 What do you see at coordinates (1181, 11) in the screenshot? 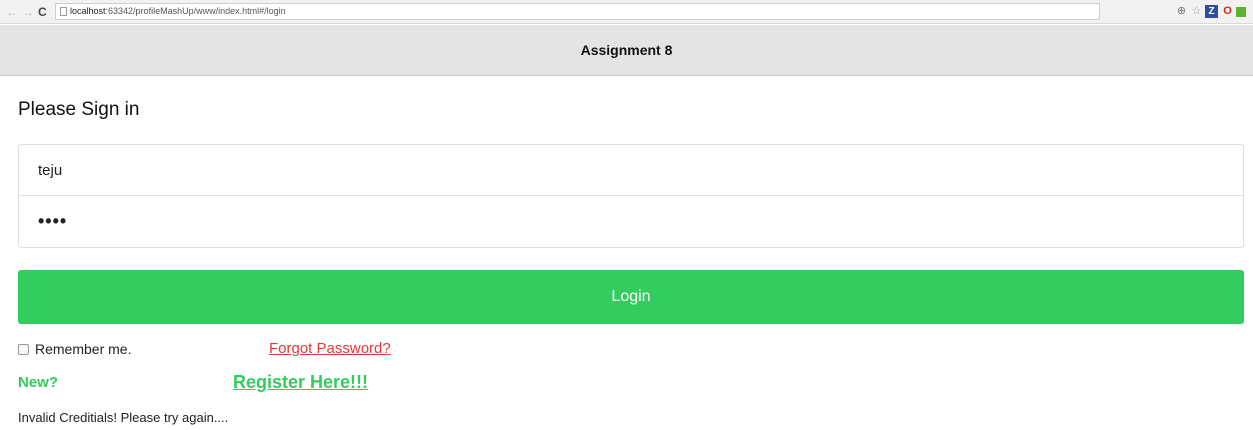
I see `zoom-icon: ⊕` at bounding box center [1181, 11].